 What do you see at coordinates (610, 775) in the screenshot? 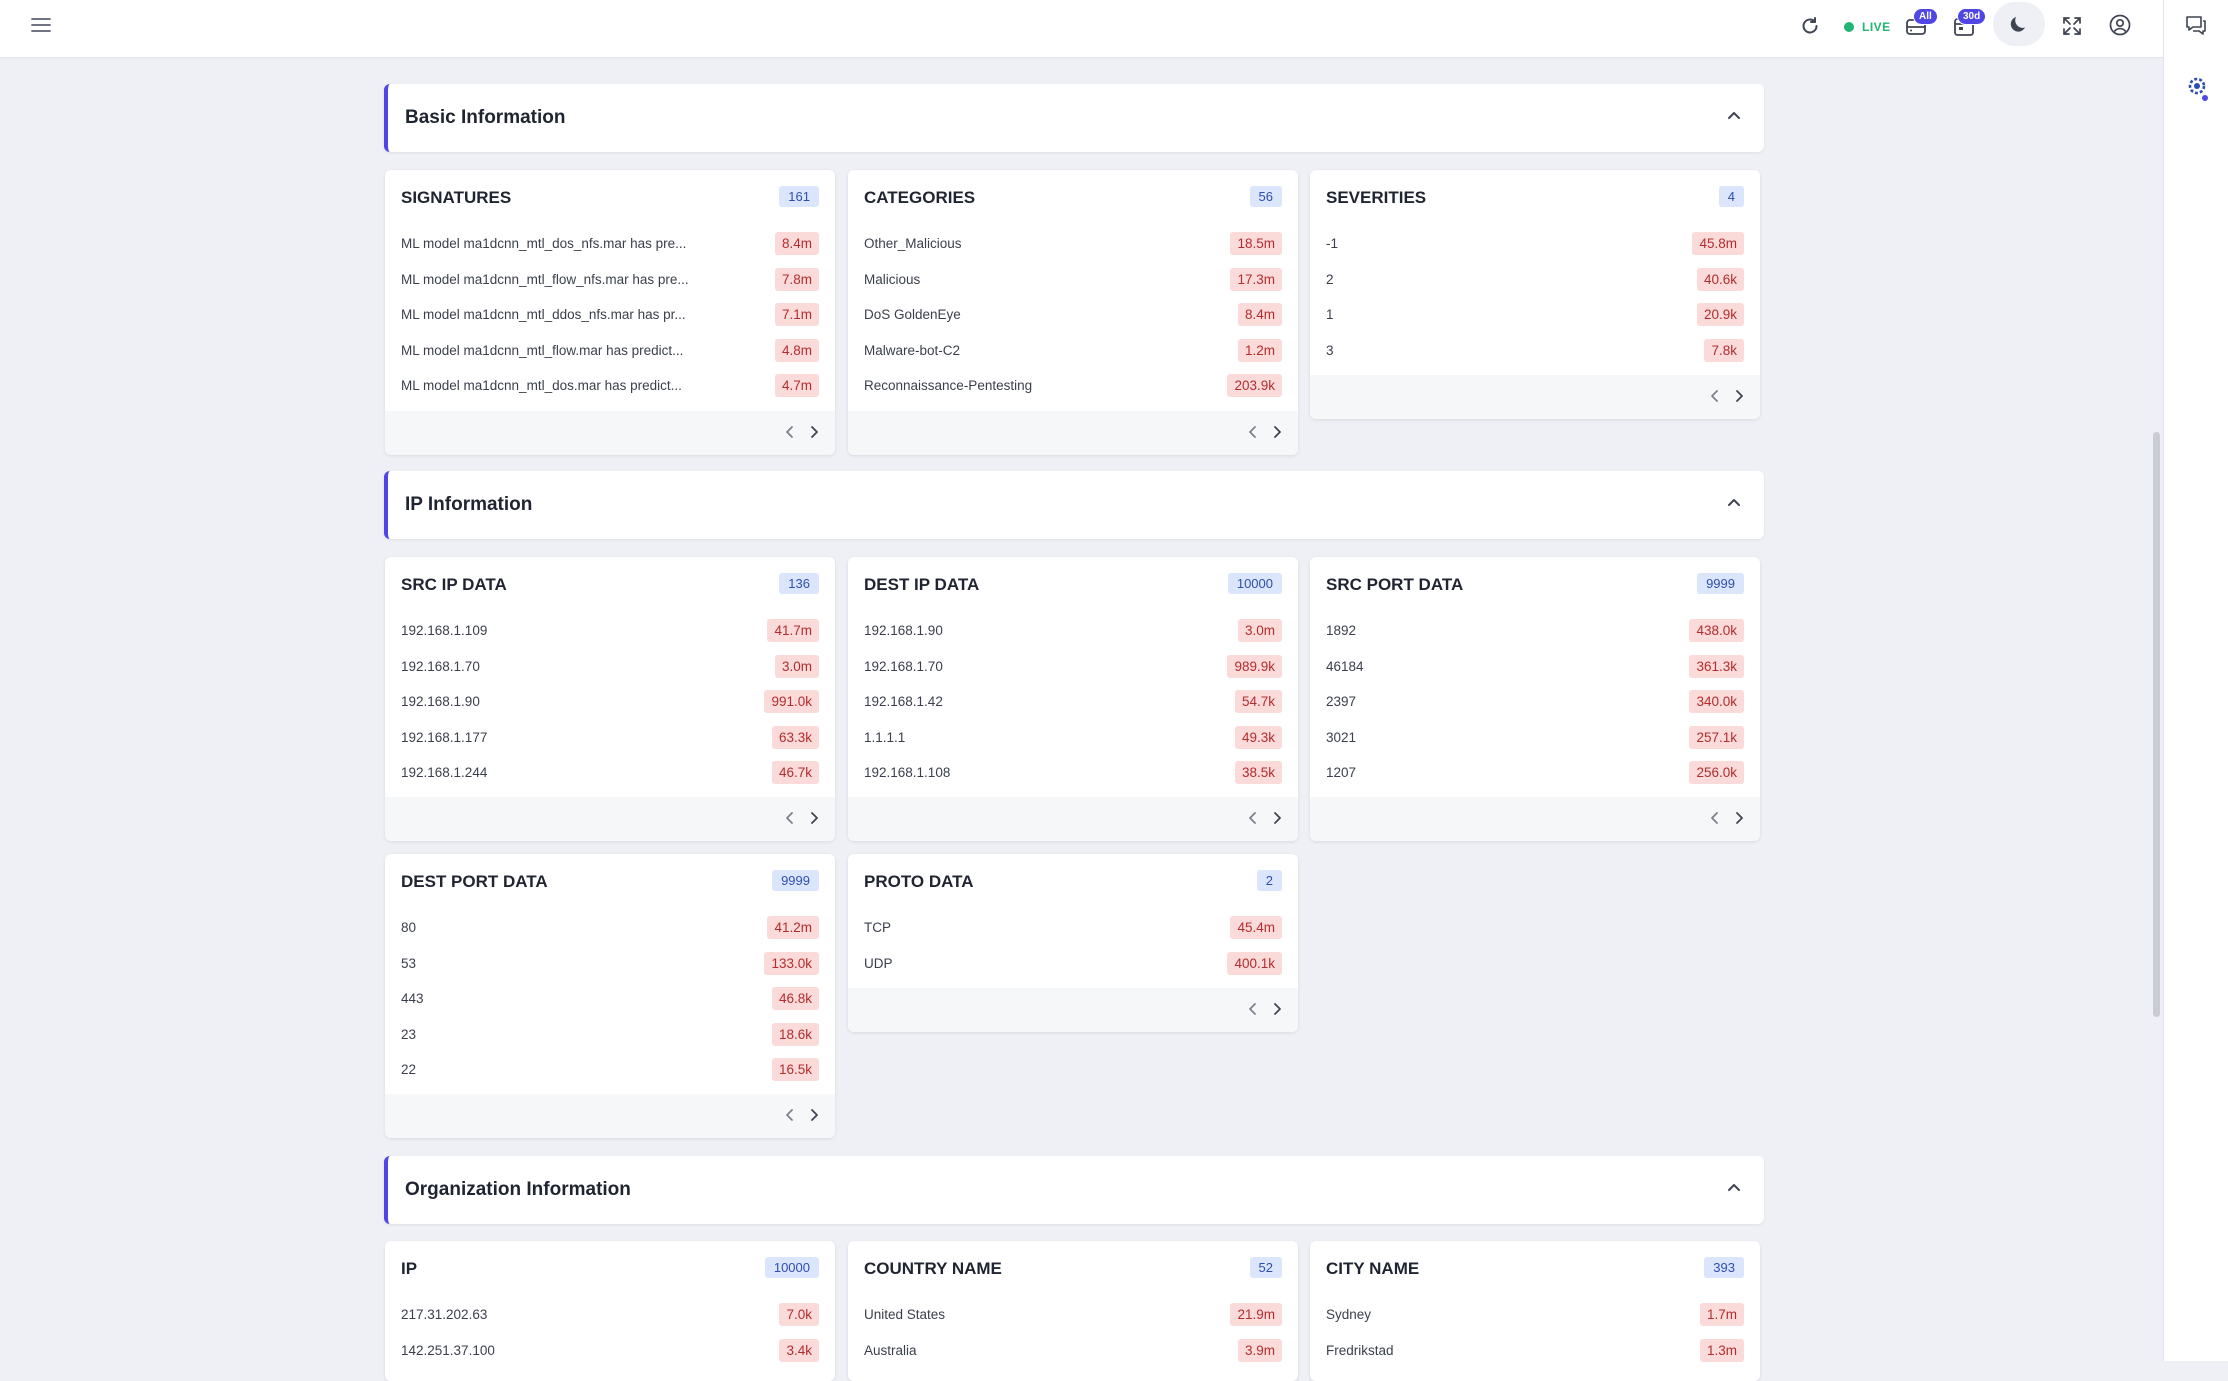
I see `list-item: 192.168.1.244 46.7k` at bounding box center [610, 775].